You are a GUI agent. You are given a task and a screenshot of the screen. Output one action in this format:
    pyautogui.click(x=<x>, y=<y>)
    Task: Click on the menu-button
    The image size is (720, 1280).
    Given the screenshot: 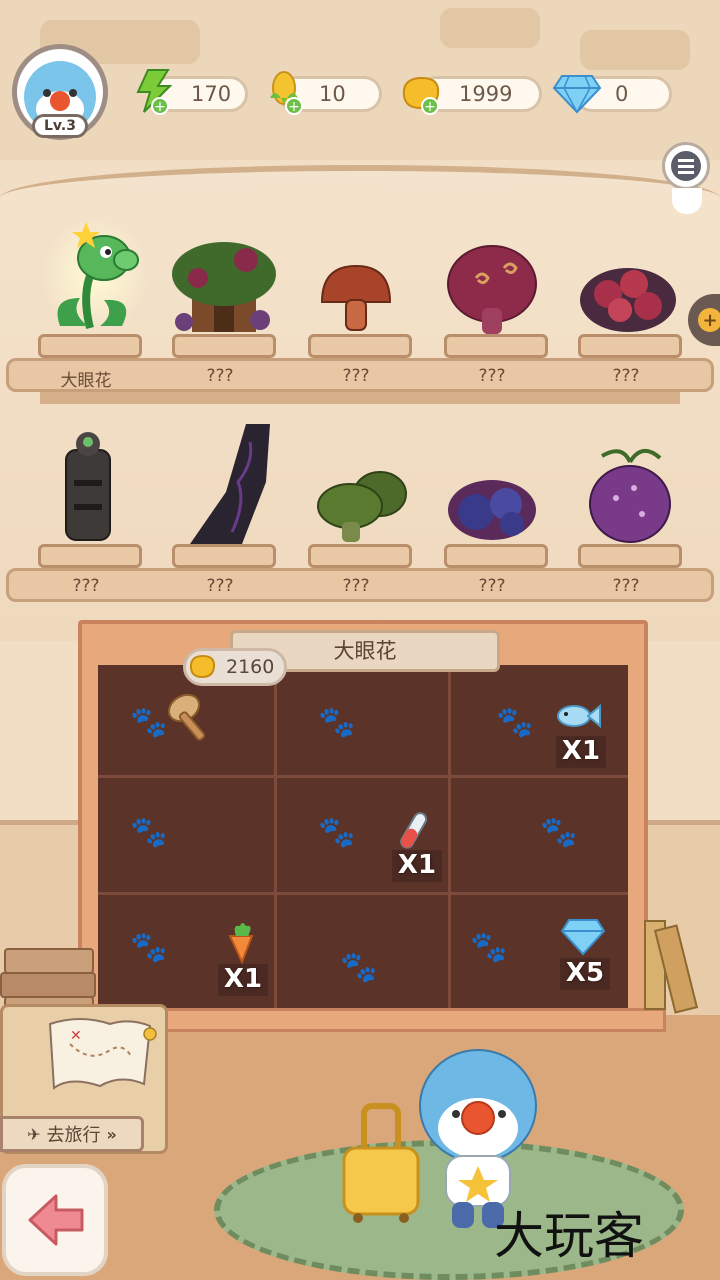 What is the action you would take?
    pyautogui.click(x=686, y=166)
    